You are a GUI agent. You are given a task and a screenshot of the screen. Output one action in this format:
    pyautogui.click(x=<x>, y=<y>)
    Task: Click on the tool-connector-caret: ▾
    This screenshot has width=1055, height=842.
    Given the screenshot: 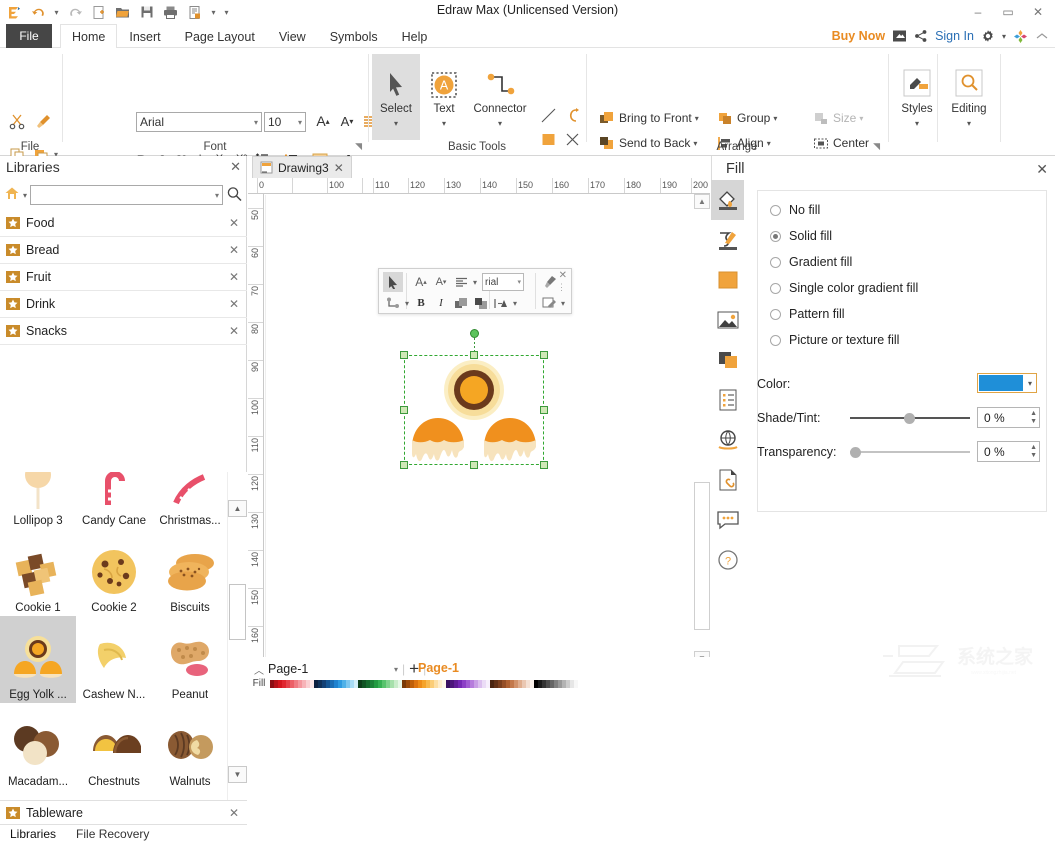 What is the action you would take?
    pyautogui.click(x=500, y=123)
    